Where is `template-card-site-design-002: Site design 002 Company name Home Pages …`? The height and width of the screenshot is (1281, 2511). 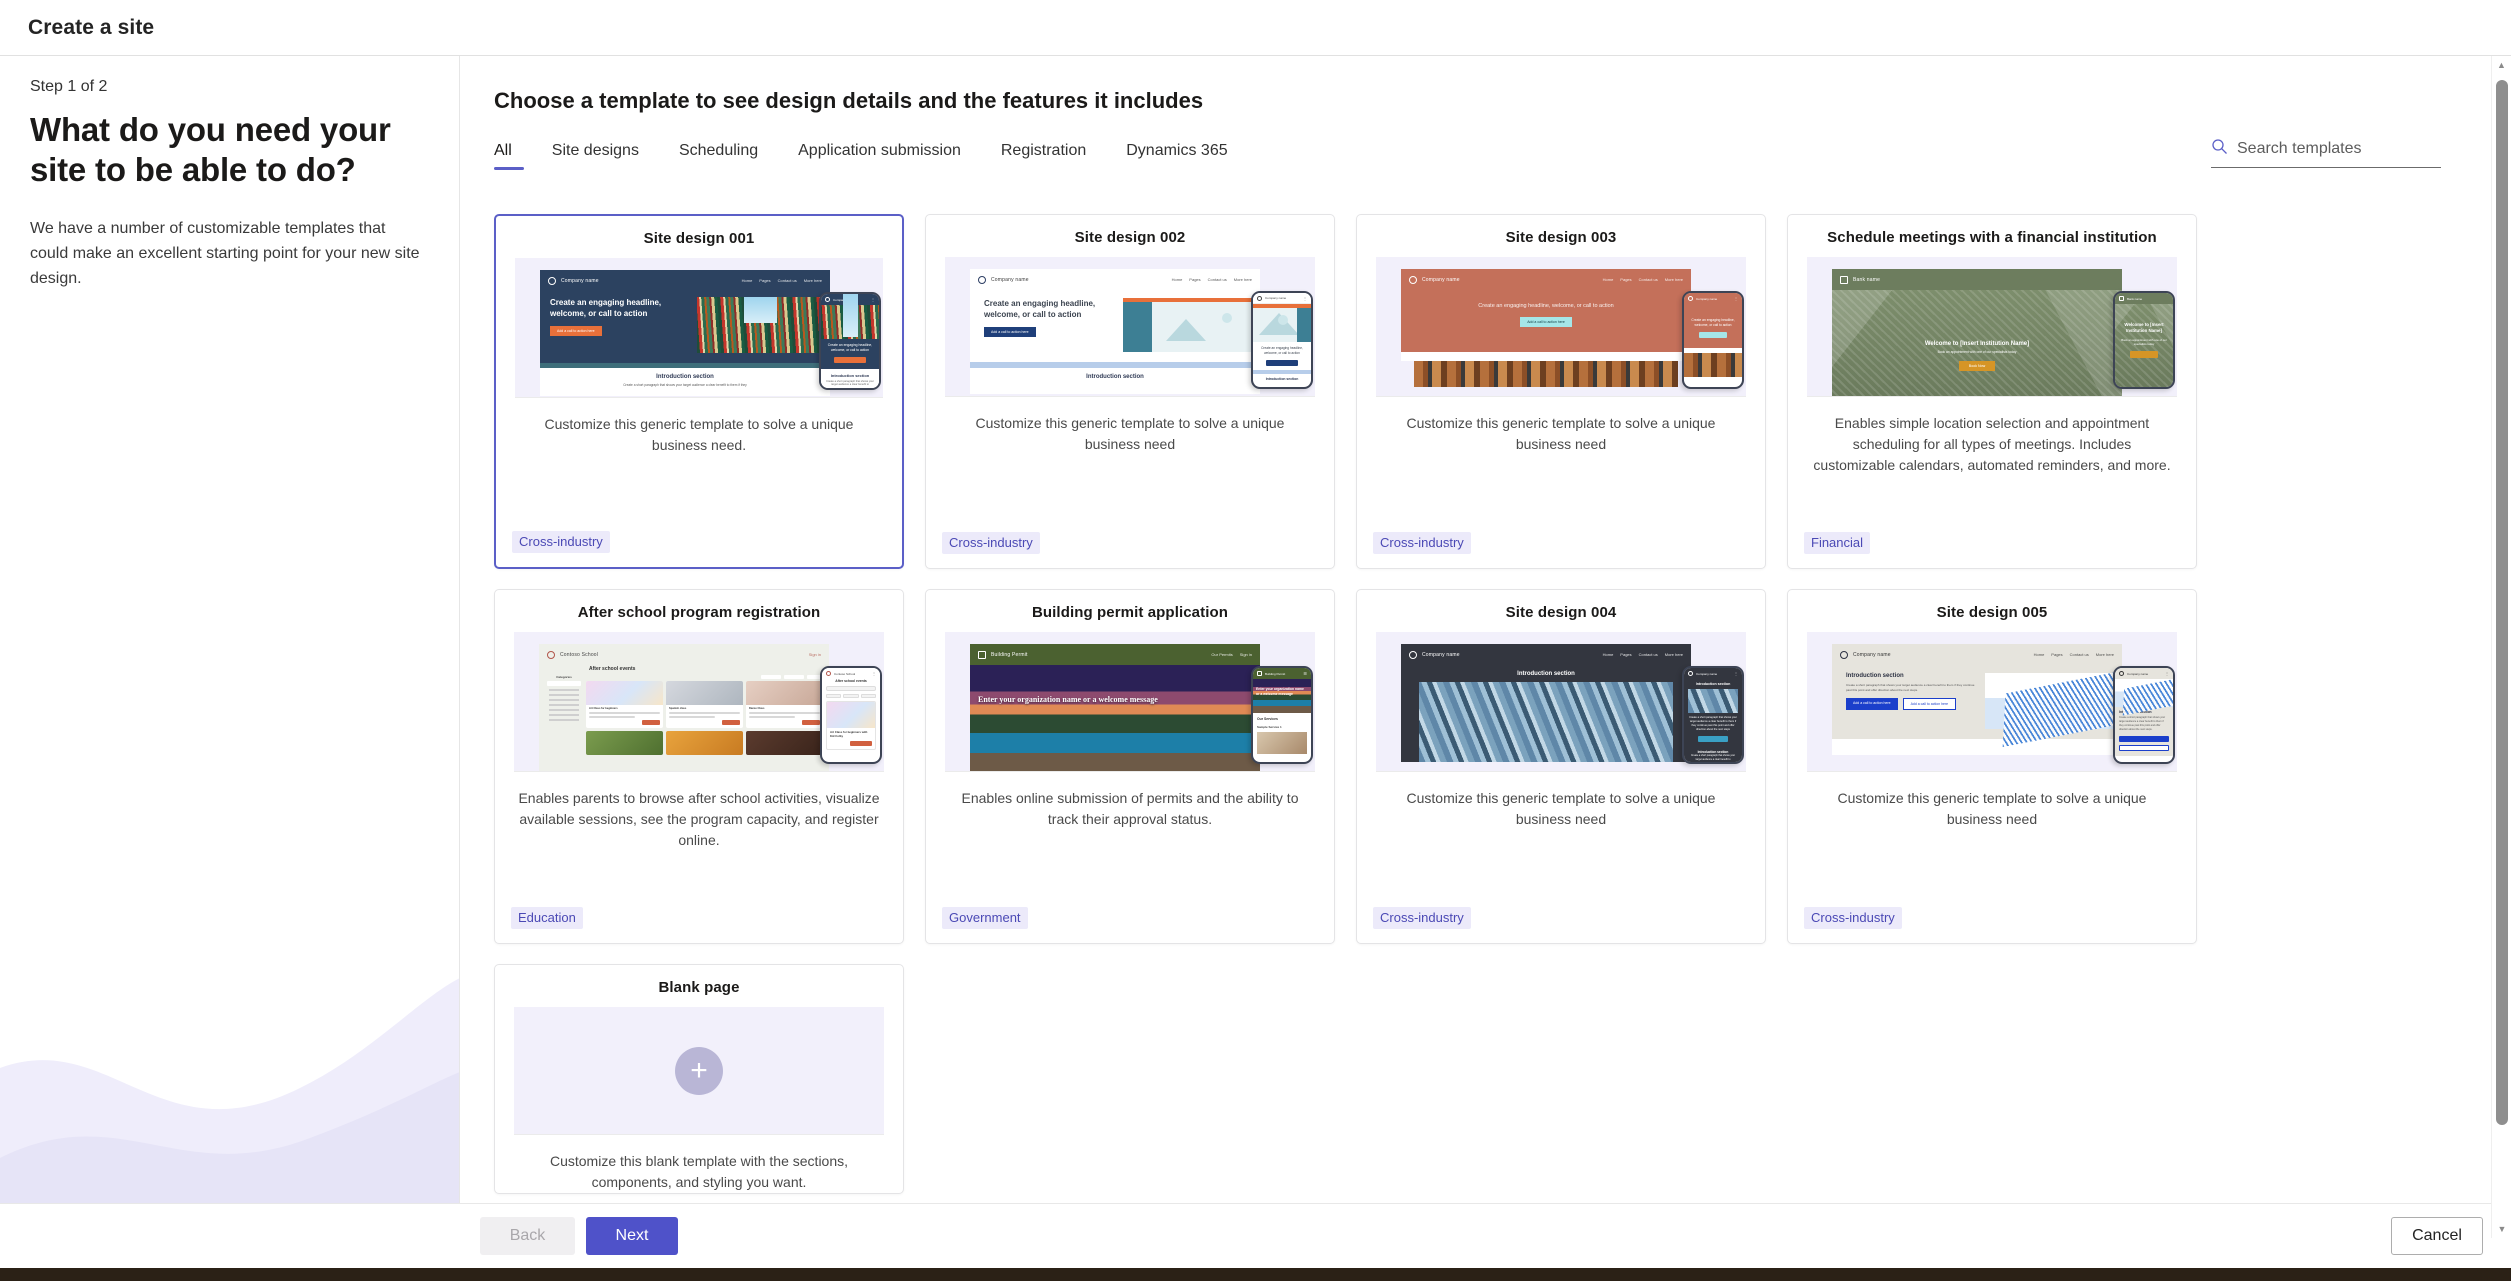 template-card-site-design-002: Site design 002 Company name Home Pages … is located at coordinates (1130, 391).